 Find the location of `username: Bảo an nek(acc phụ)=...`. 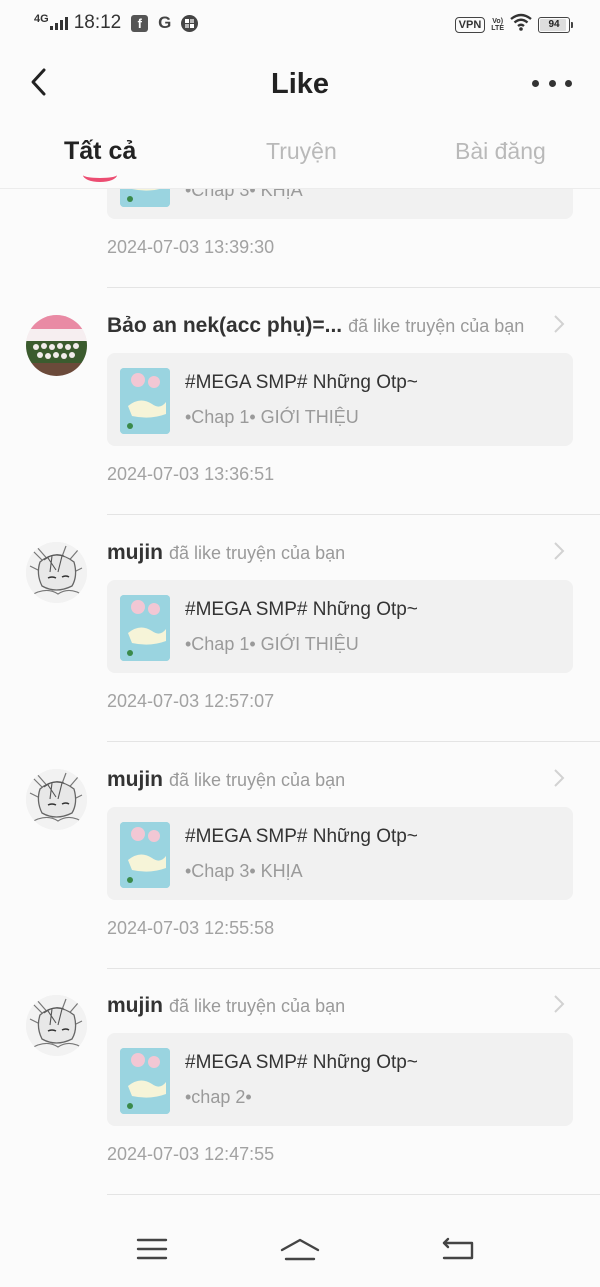

username: Bảo an nek(acc phụ)=... is located at coordinates (224, 325).